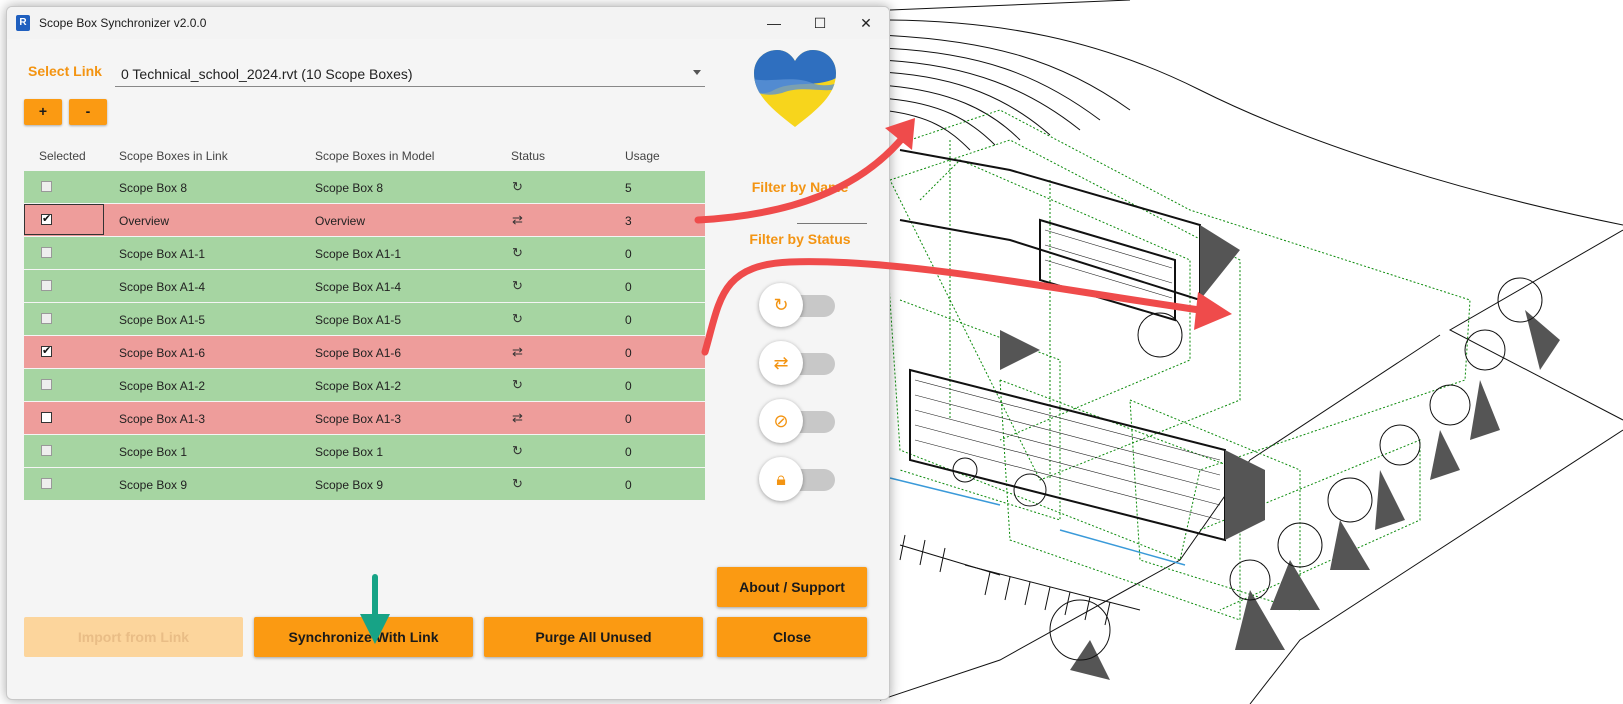 This screenshot has height=704, width=1623. What do you see at coordinates (375, 156) in the screenshot?
I see `header-model: Scope Boxes in Model` at bounding box center [375, 156].